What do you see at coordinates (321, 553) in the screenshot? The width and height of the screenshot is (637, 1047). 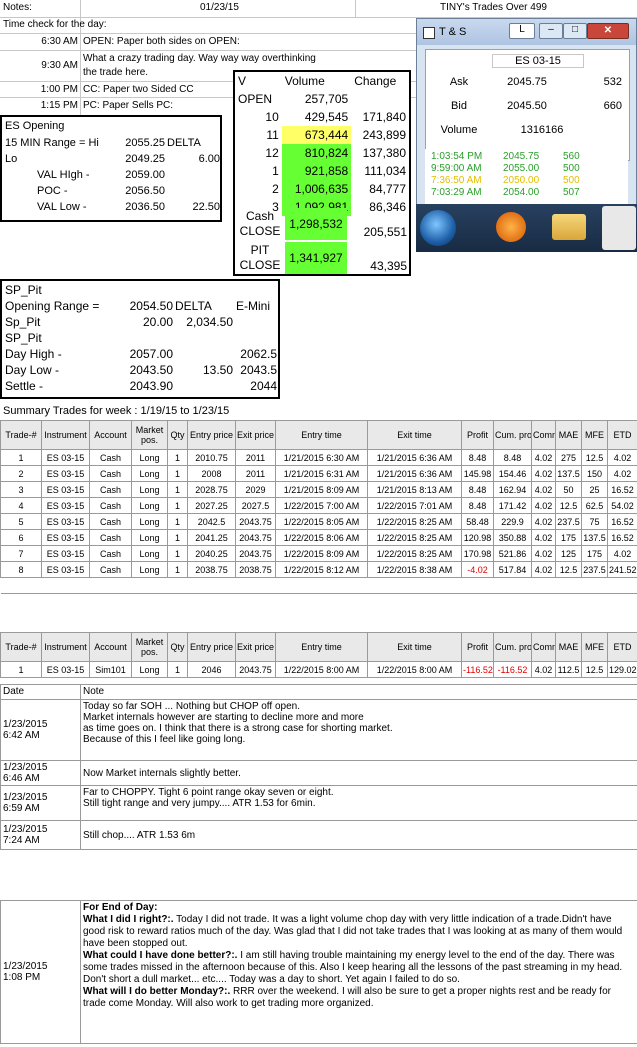 I see `cell-entry-time: 1/22/2015 8:09 AM` at bounding box center [321, 553].